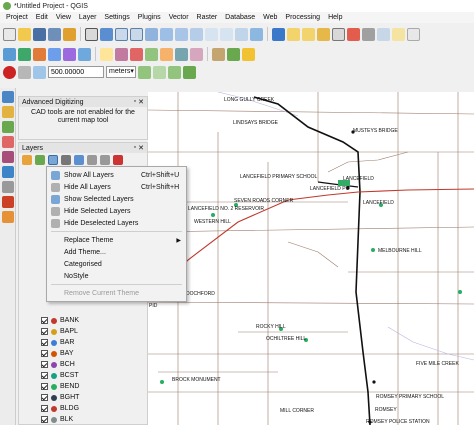 Image resolution: width=474 pixels, height=425 pixels. I want to click on menu-item-theme-nostyle: NoStyle, so click(116, 276).